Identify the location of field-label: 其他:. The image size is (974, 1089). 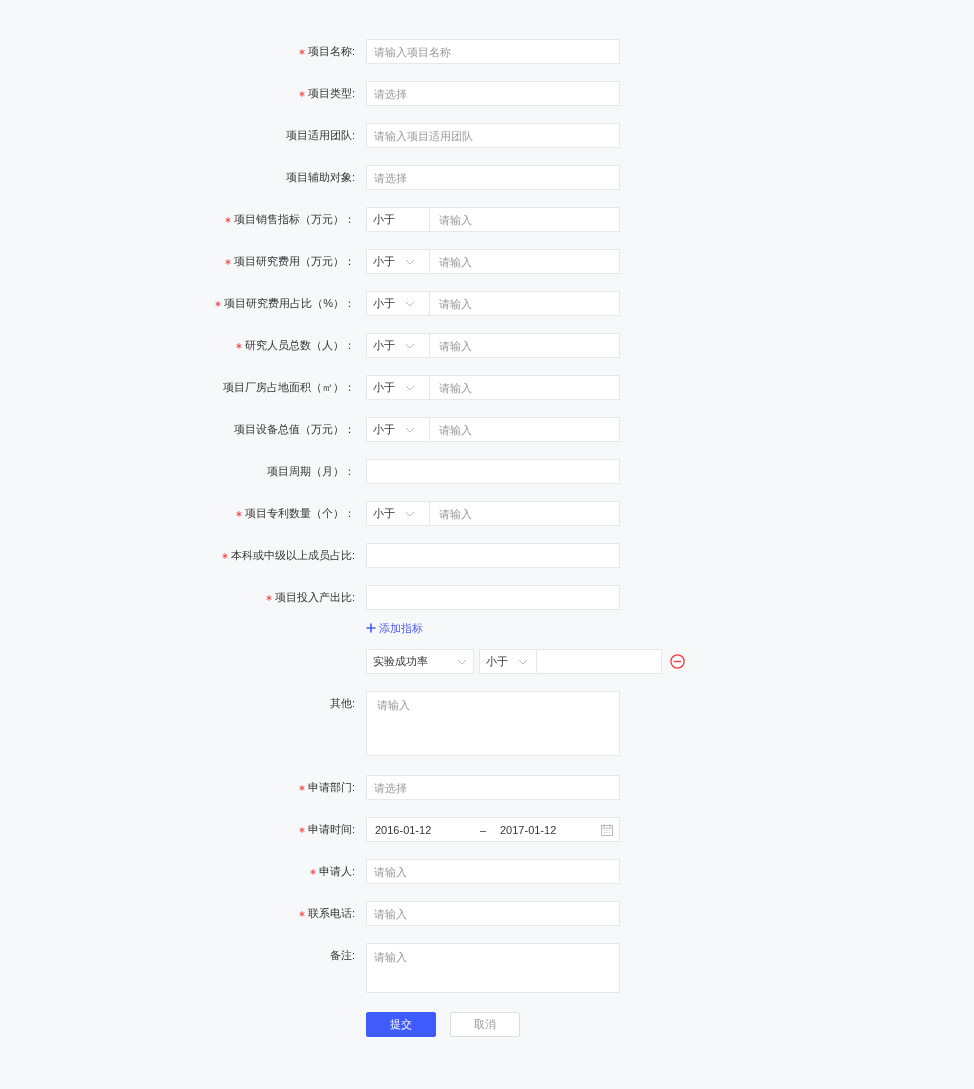
(342, 703).